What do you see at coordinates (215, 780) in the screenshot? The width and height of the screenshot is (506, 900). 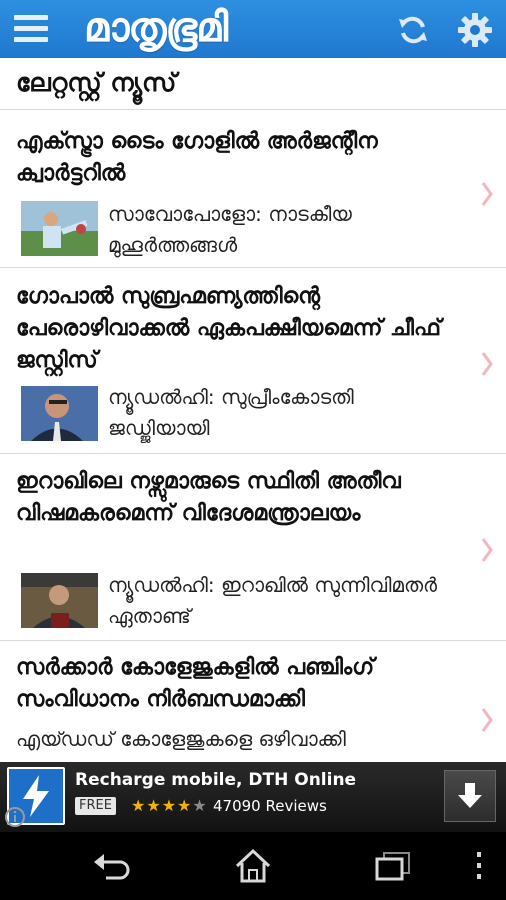 I see `ad-title: Recharge mobile, DTH Online` at bounding box center [215, 780].